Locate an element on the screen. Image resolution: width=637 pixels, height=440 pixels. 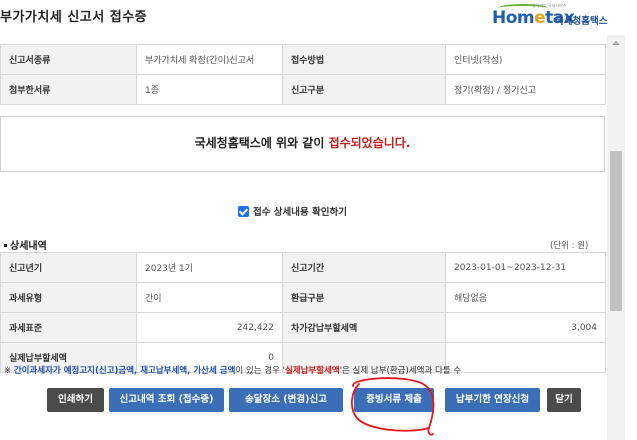
delivery-address-button: 송달장소 (변경)신고 is located at coordinates (286, 400).